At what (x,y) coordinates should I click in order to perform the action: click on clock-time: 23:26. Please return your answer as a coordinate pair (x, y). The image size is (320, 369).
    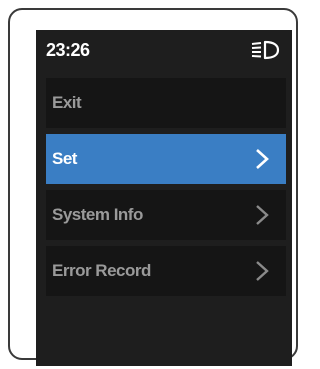
    Looking at the image, I should click on (68, 50).